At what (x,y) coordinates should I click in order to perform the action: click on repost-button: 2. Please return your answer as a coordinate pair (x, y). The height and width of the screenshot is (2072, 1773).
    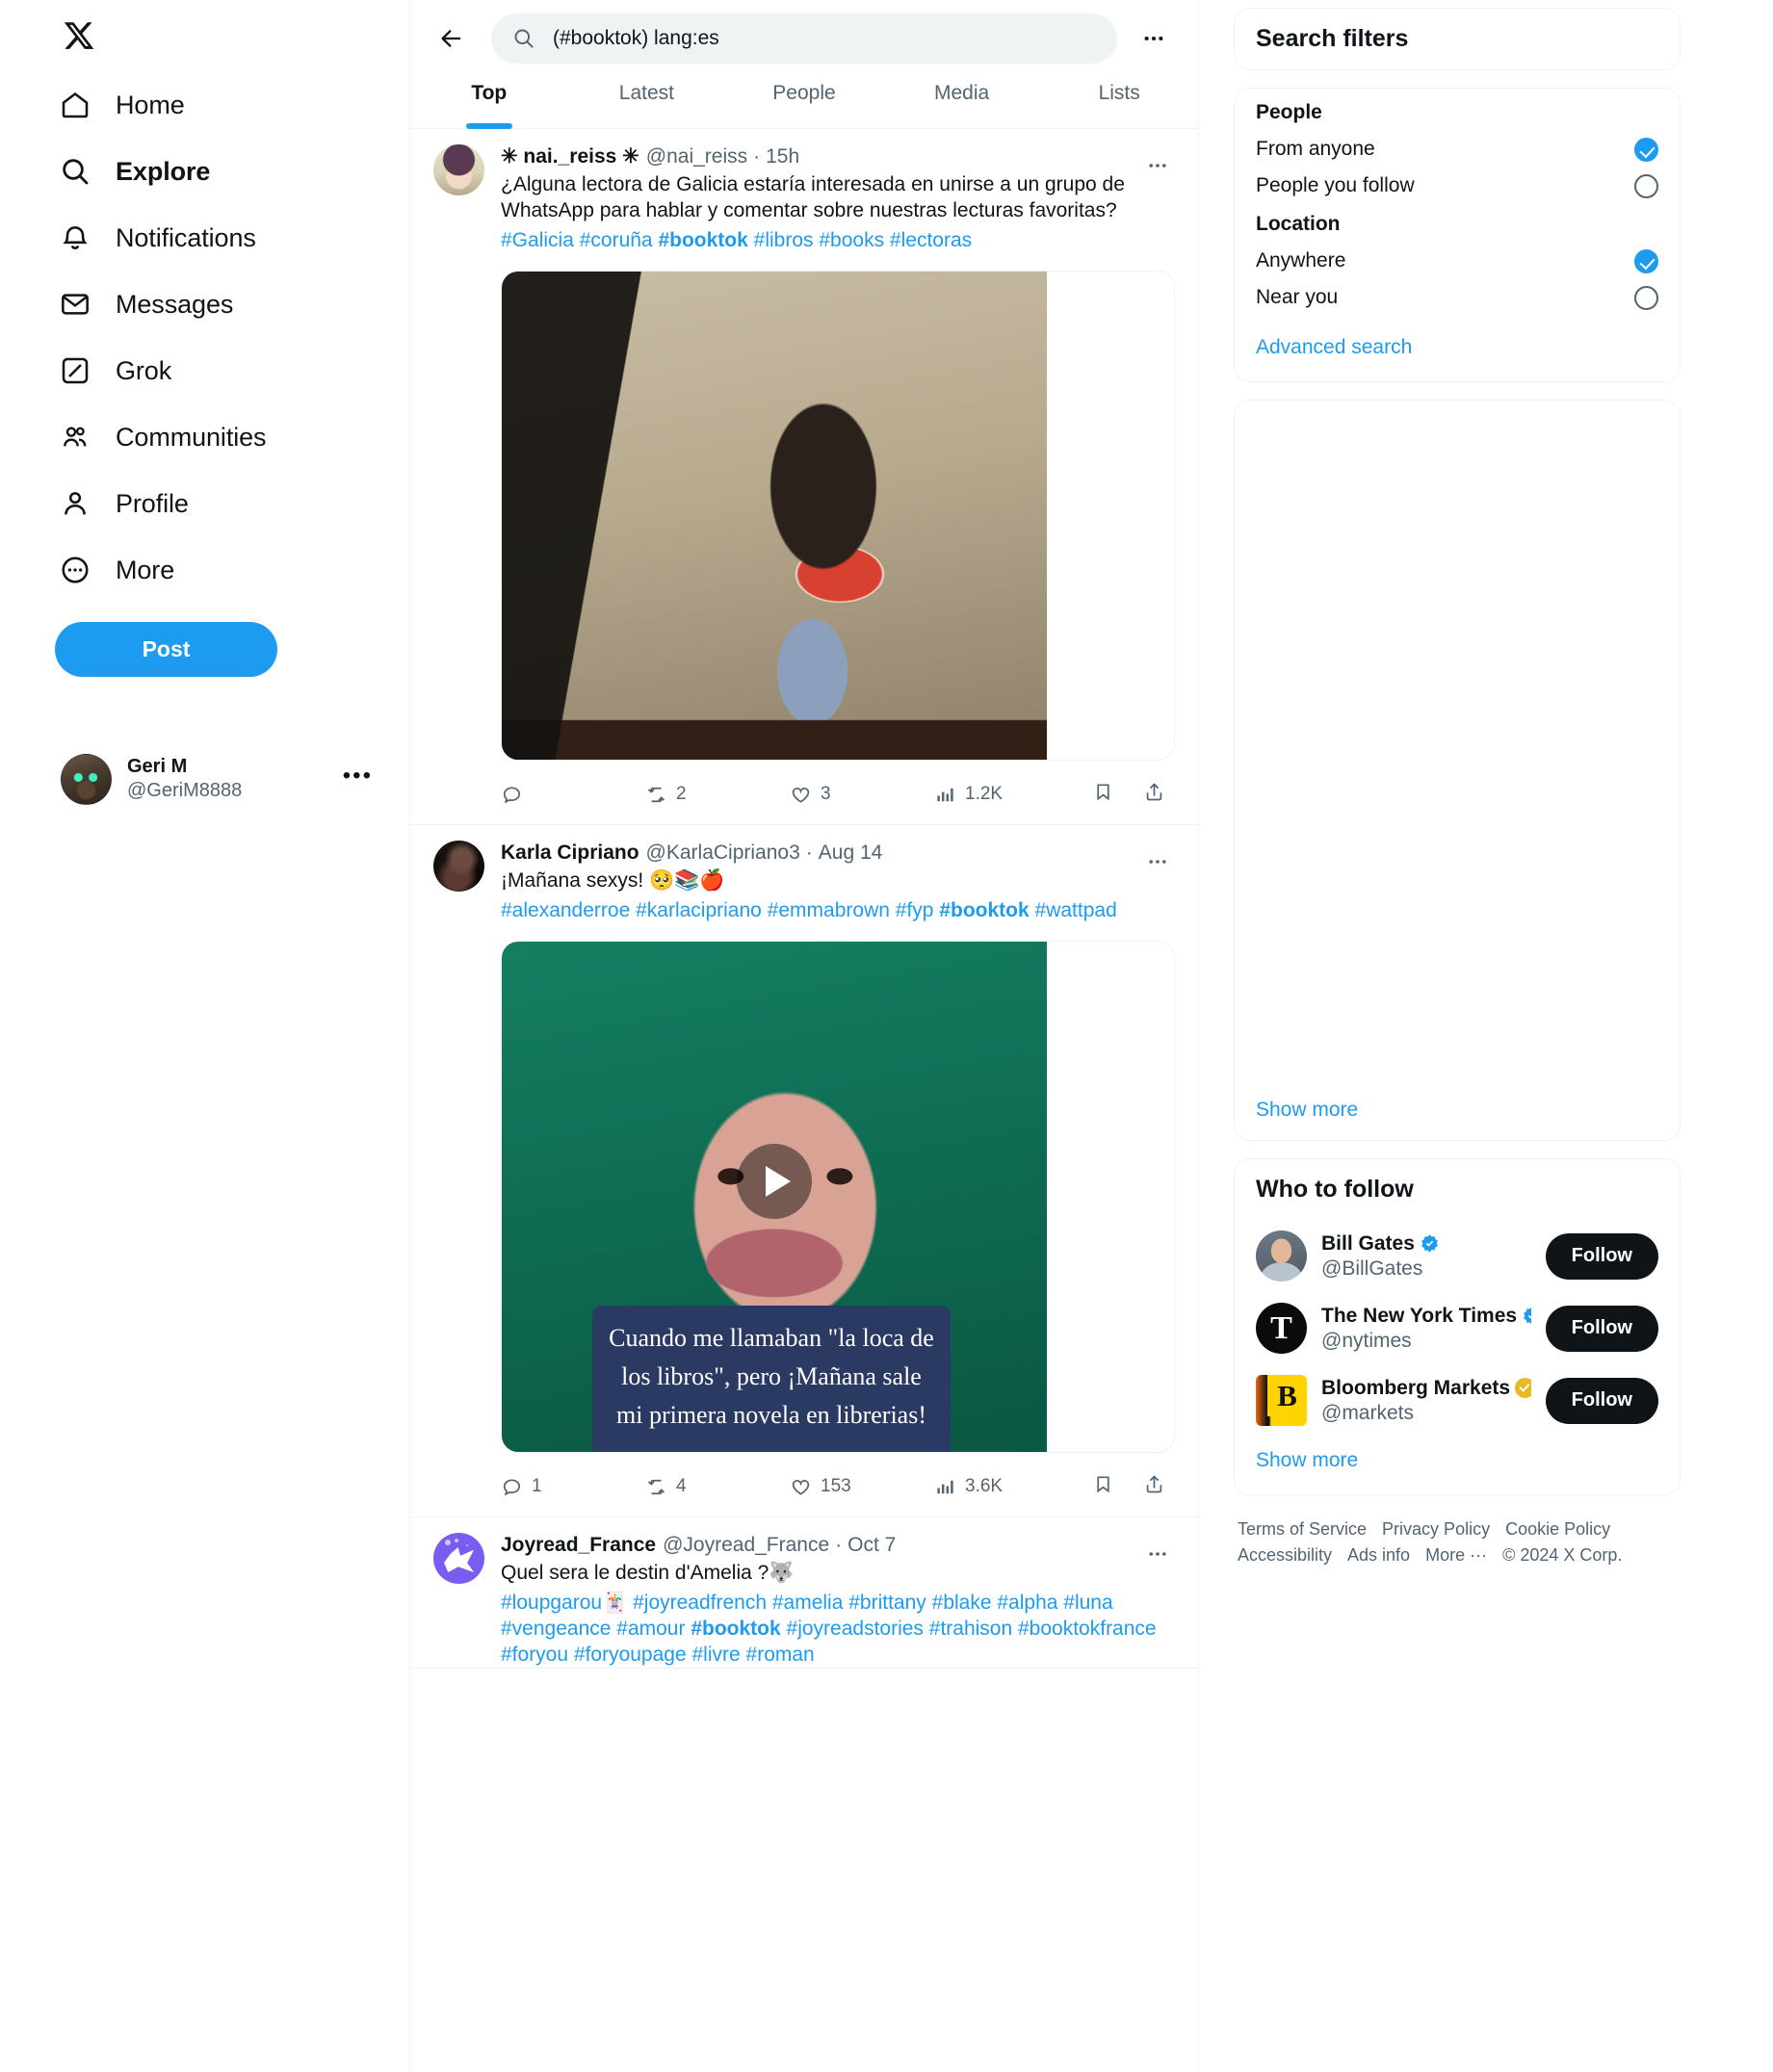
    Looking at the image, I should click on (718, 795).